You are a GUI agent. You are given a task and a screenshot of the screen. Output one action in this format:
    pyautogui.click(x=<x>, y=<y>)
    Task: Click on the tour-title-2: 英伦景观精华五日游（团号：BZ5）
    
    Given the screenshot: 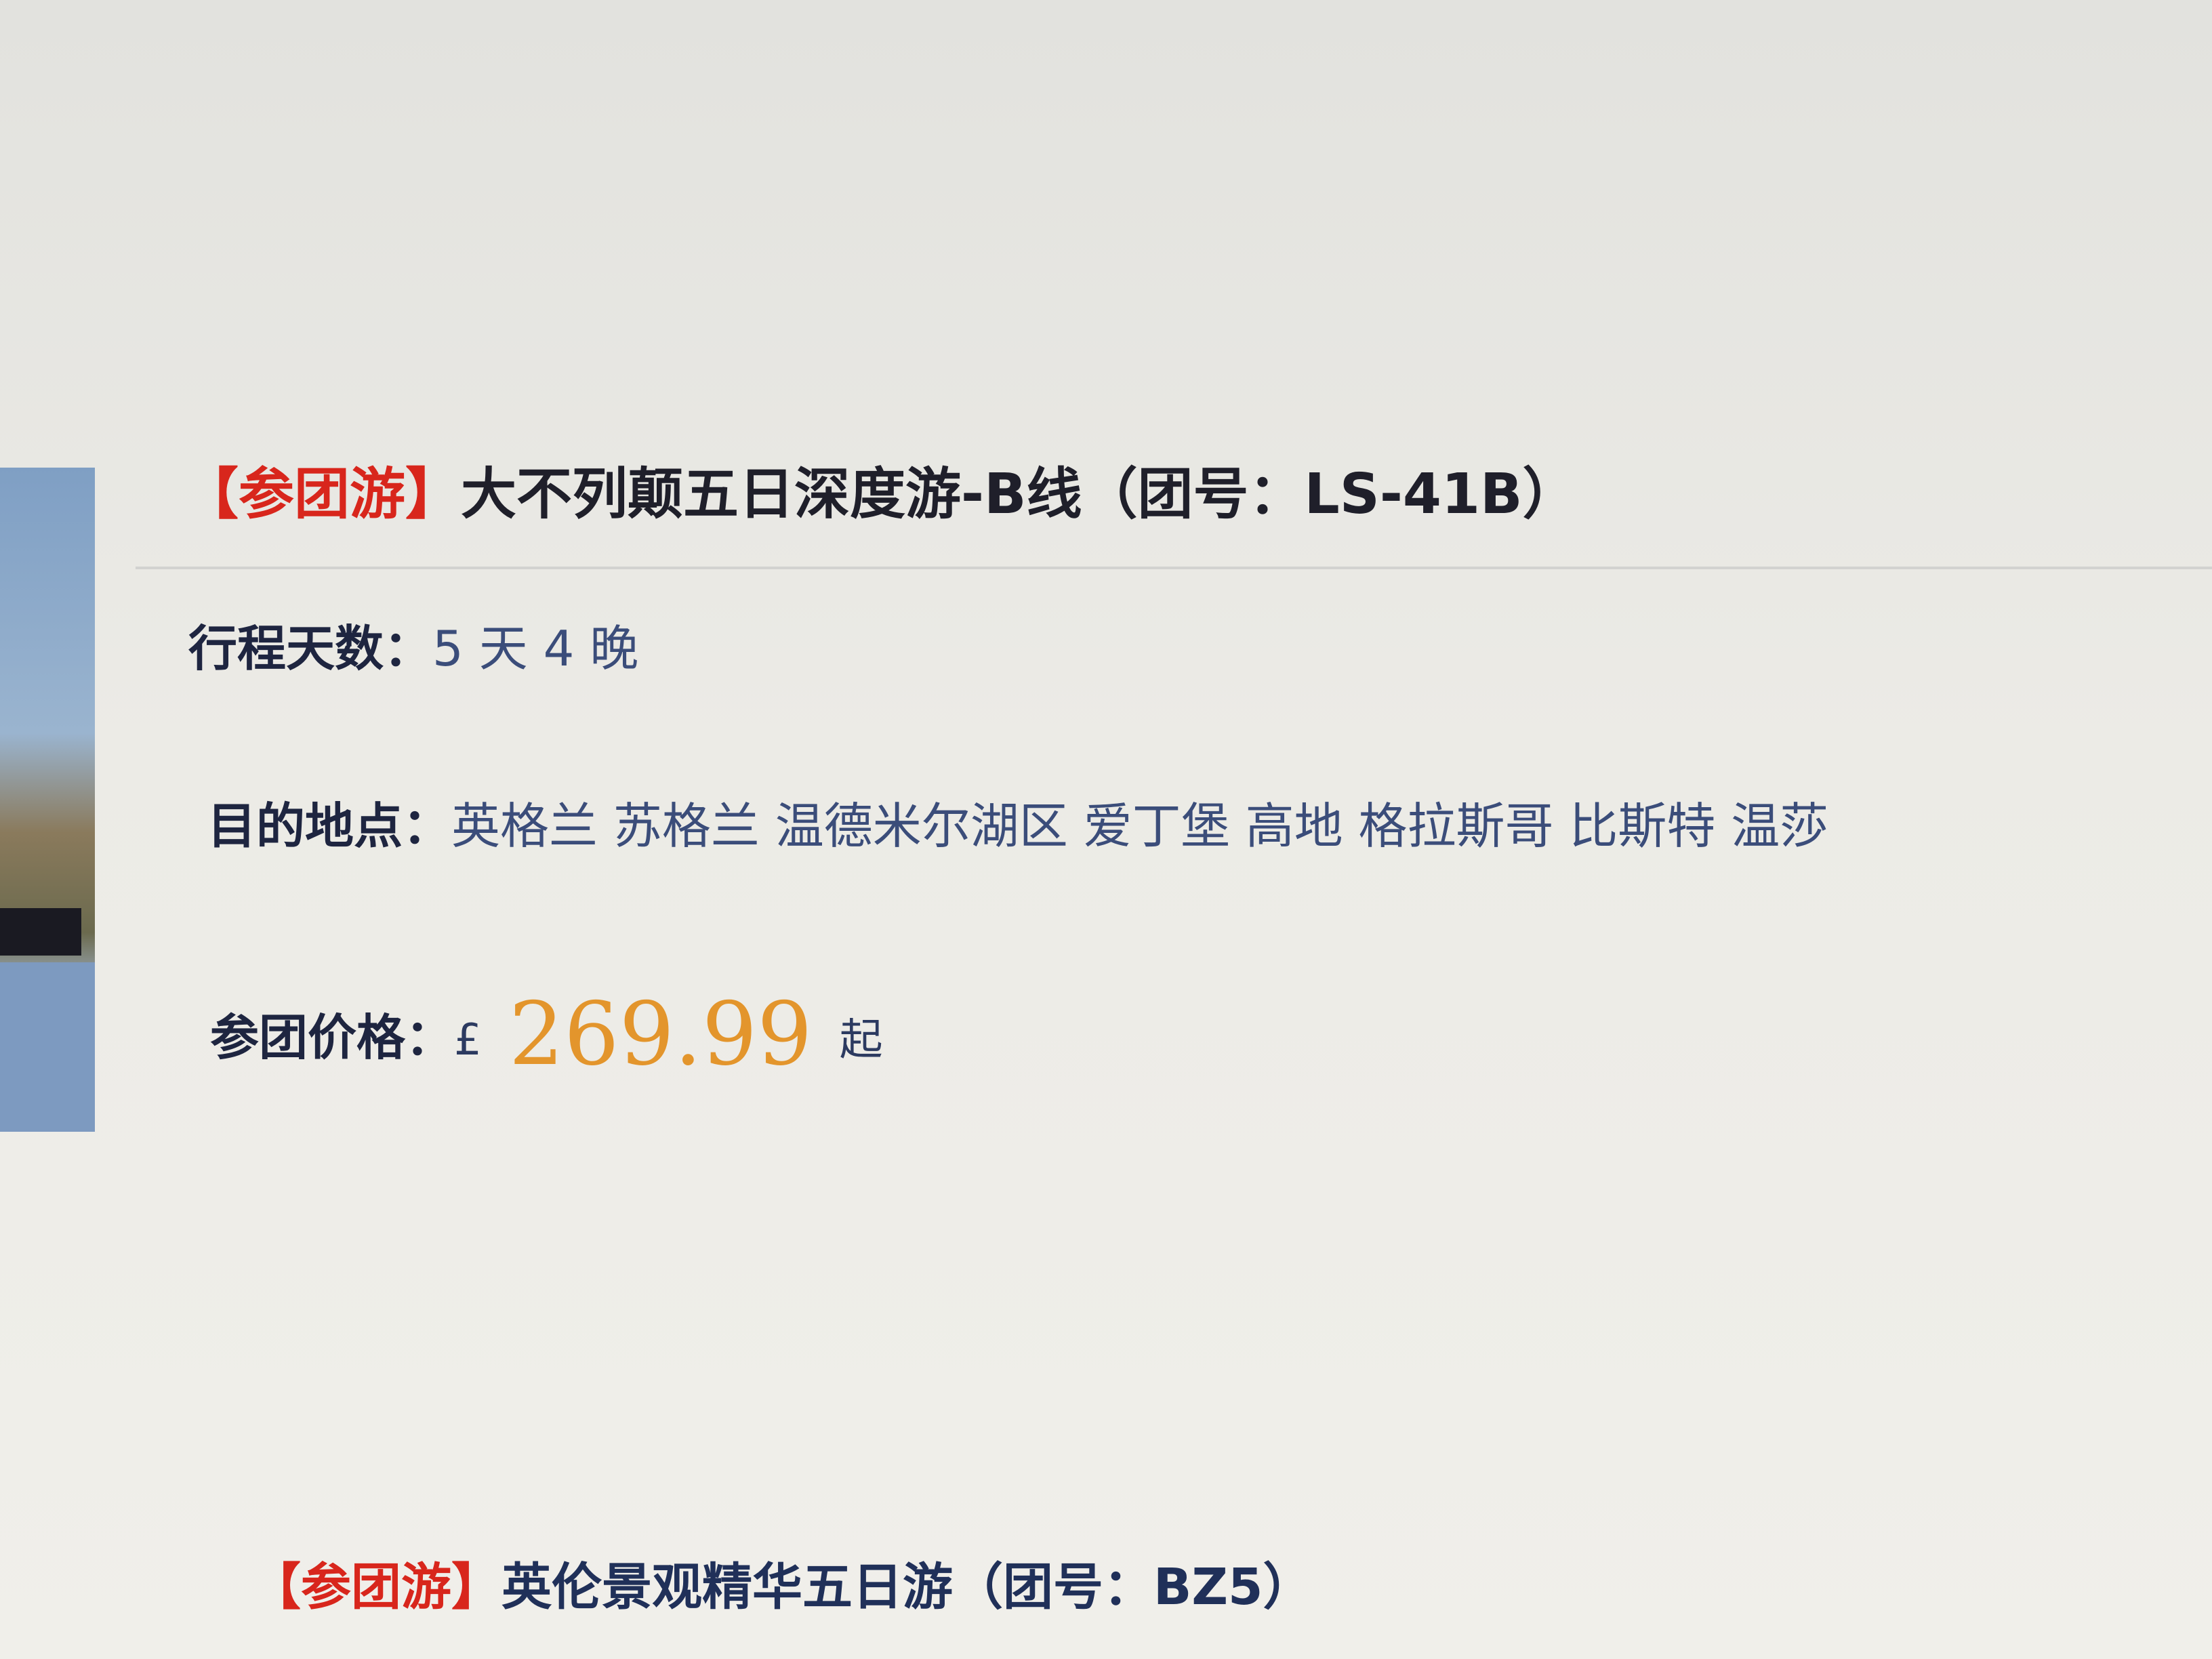 What is the action you would take?
    pyautogui.click(x=907, y=1587)
    